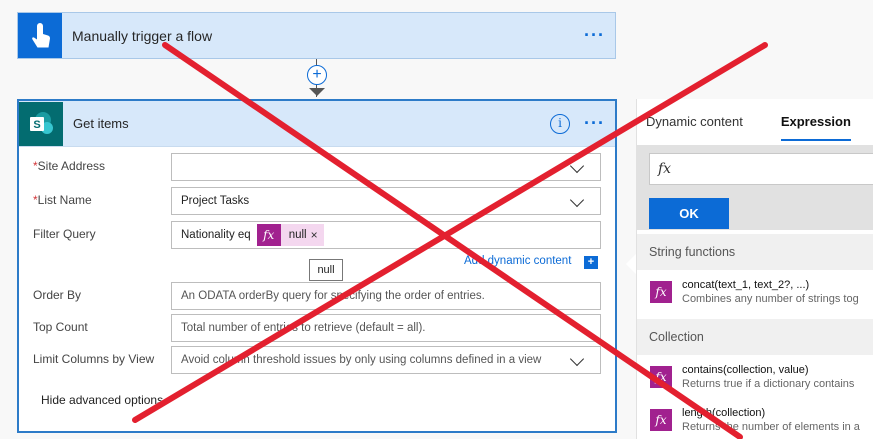 The image size is (873, 439). Describe the element at coordinates (770, 299) in the screenshot. I see `function-description: Combines any number of strings tog` at that location.